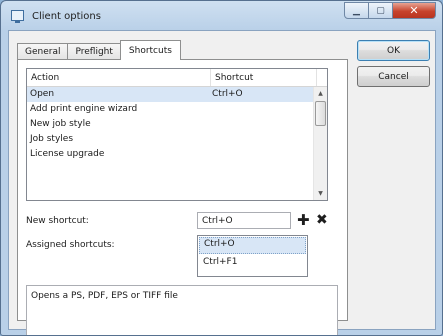 The height and width of the screenshot is (336, 443). Describe the element at coordinates (171, 124) in the screenshot. I see `list-item: New job style` at that location.